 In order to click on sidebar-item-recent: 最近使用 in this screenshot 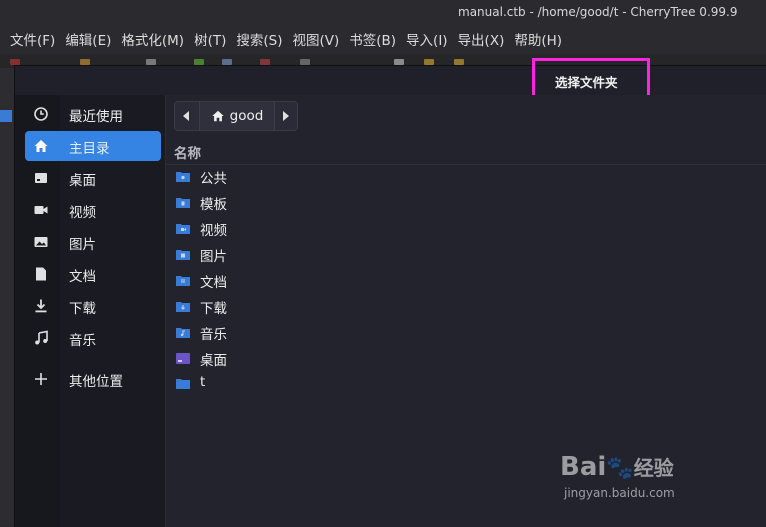, I will do `click(93, 114)`.